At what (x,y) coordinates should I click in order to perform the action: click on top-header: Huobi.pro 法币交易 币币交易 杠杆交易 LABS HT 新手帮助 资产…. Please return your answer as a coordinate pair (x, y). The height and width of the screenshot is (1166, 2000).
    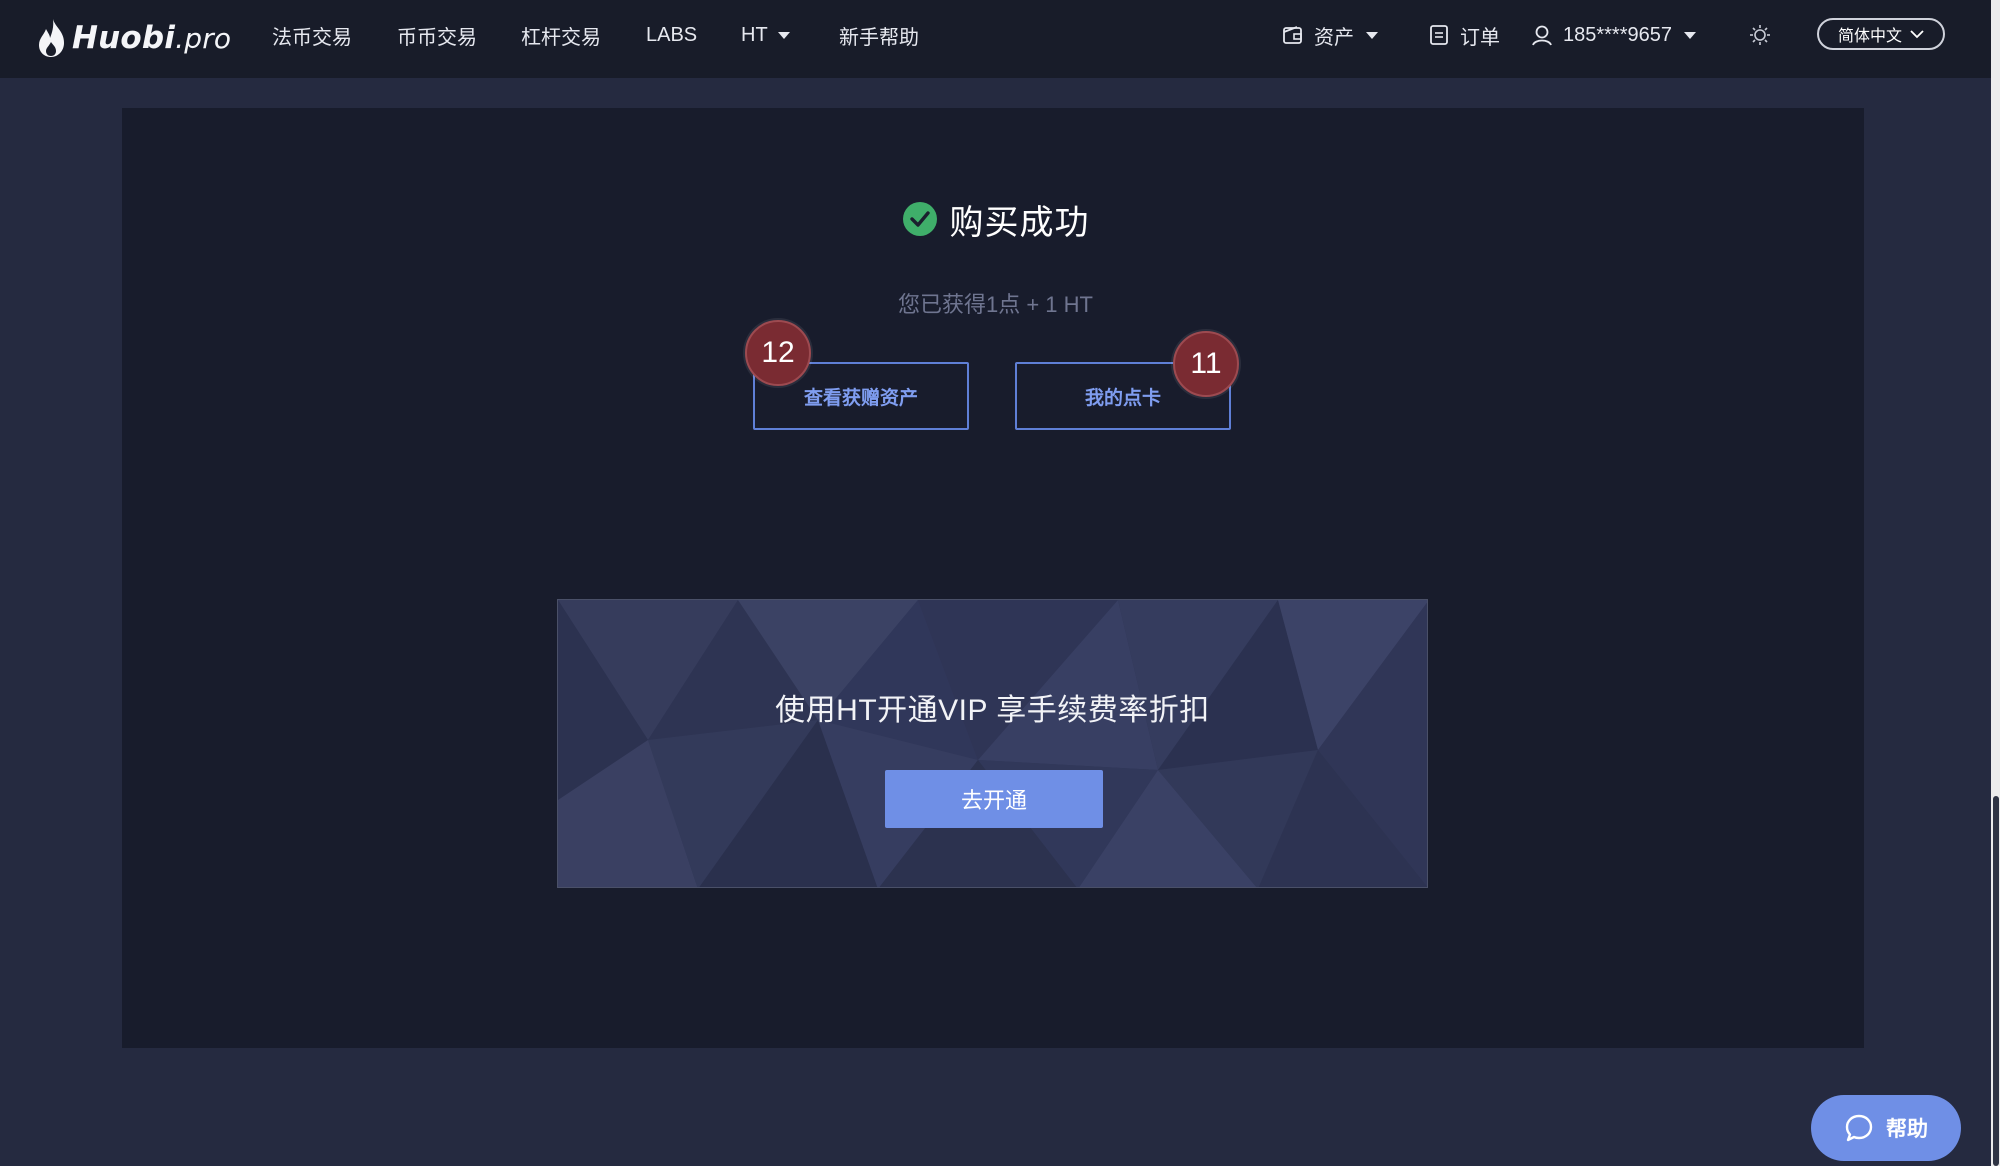
    Looking at the image, I should click on (995, 39).